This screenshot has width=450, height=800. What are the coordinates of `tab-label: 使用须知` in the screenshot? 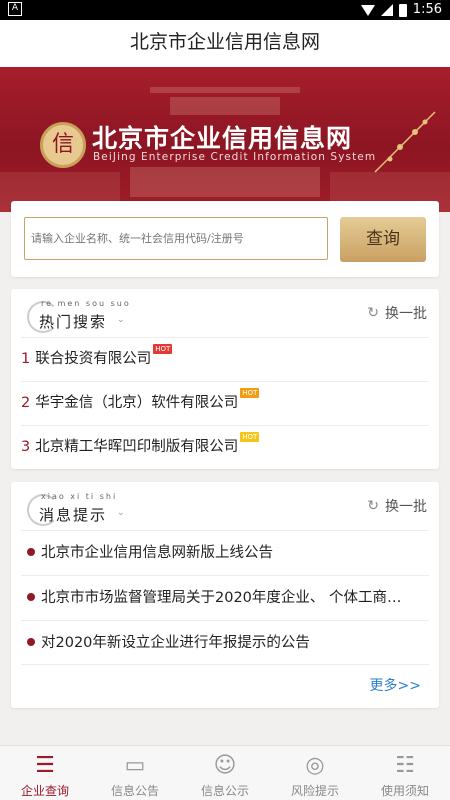 It's located at (404, 791).